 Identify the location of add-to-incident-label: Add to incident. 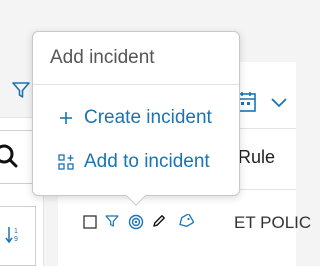
(147, 161).